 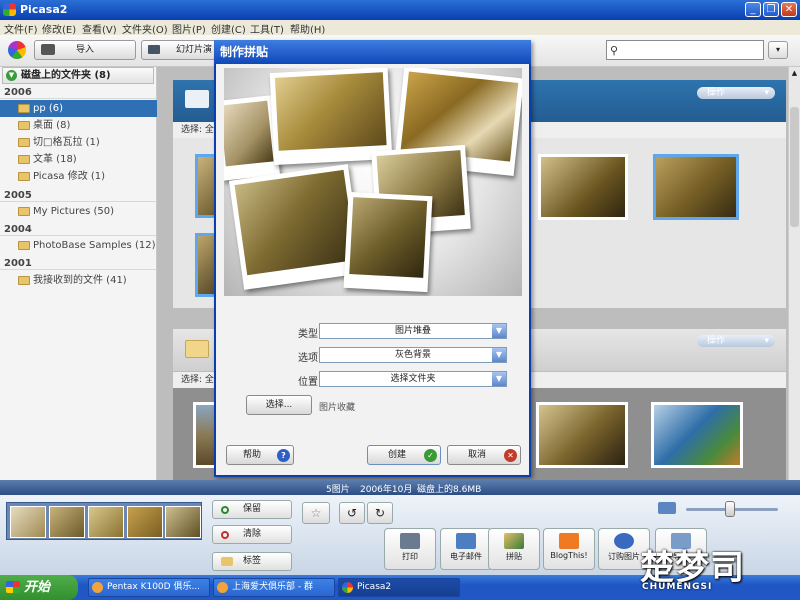 I want to click on print-label: 打印, so click(x=410, y=556).